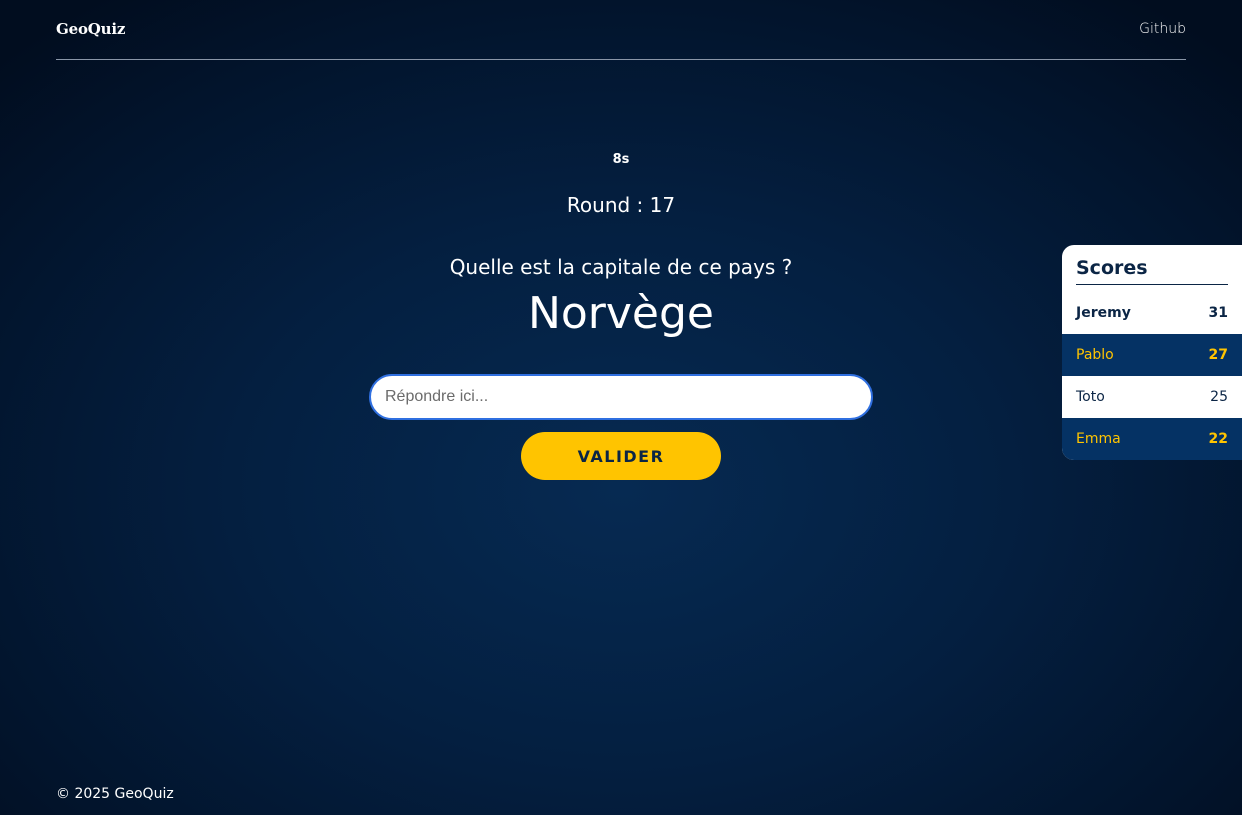  I want to click on player-name: Toto, so click(1090, 397).